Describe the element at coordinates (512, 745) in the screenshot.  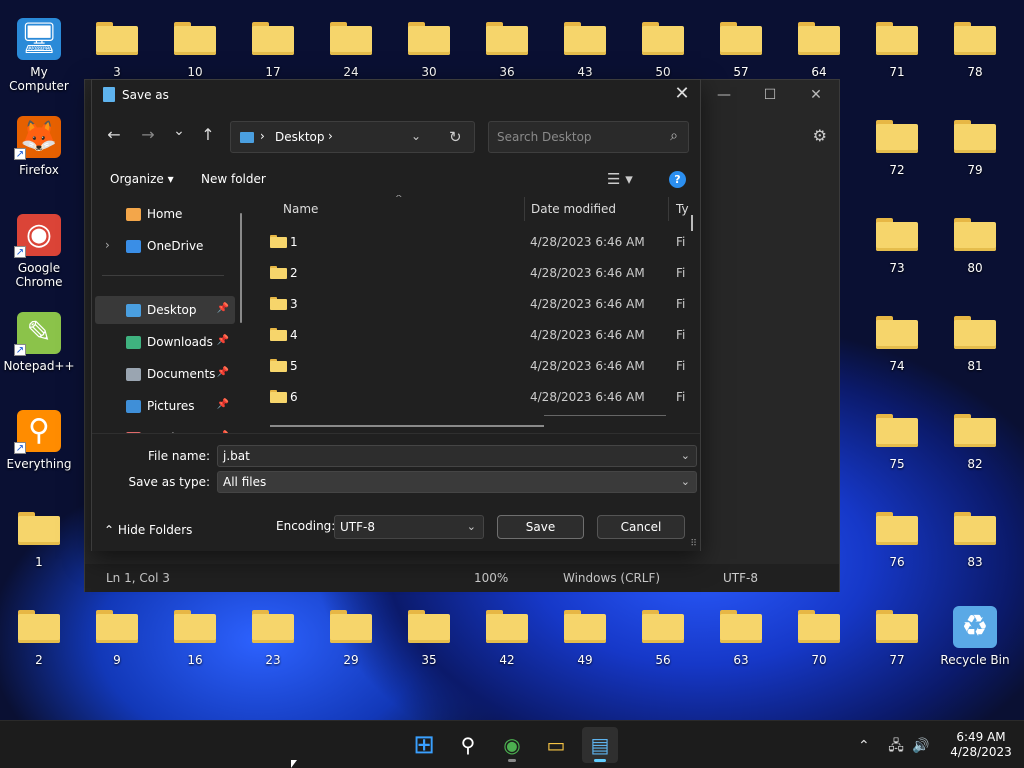
I see `taskbar-chrome-button: ◉` at that location.